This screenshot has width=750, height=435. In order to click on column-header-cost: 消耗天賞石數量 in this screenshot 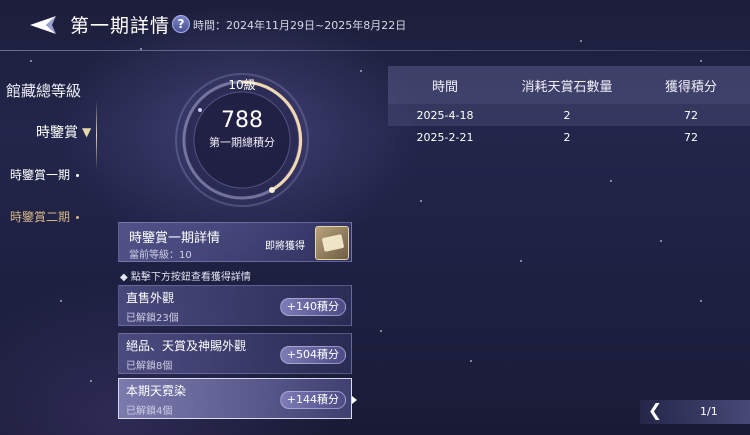, I will do `click(567, 87)`.